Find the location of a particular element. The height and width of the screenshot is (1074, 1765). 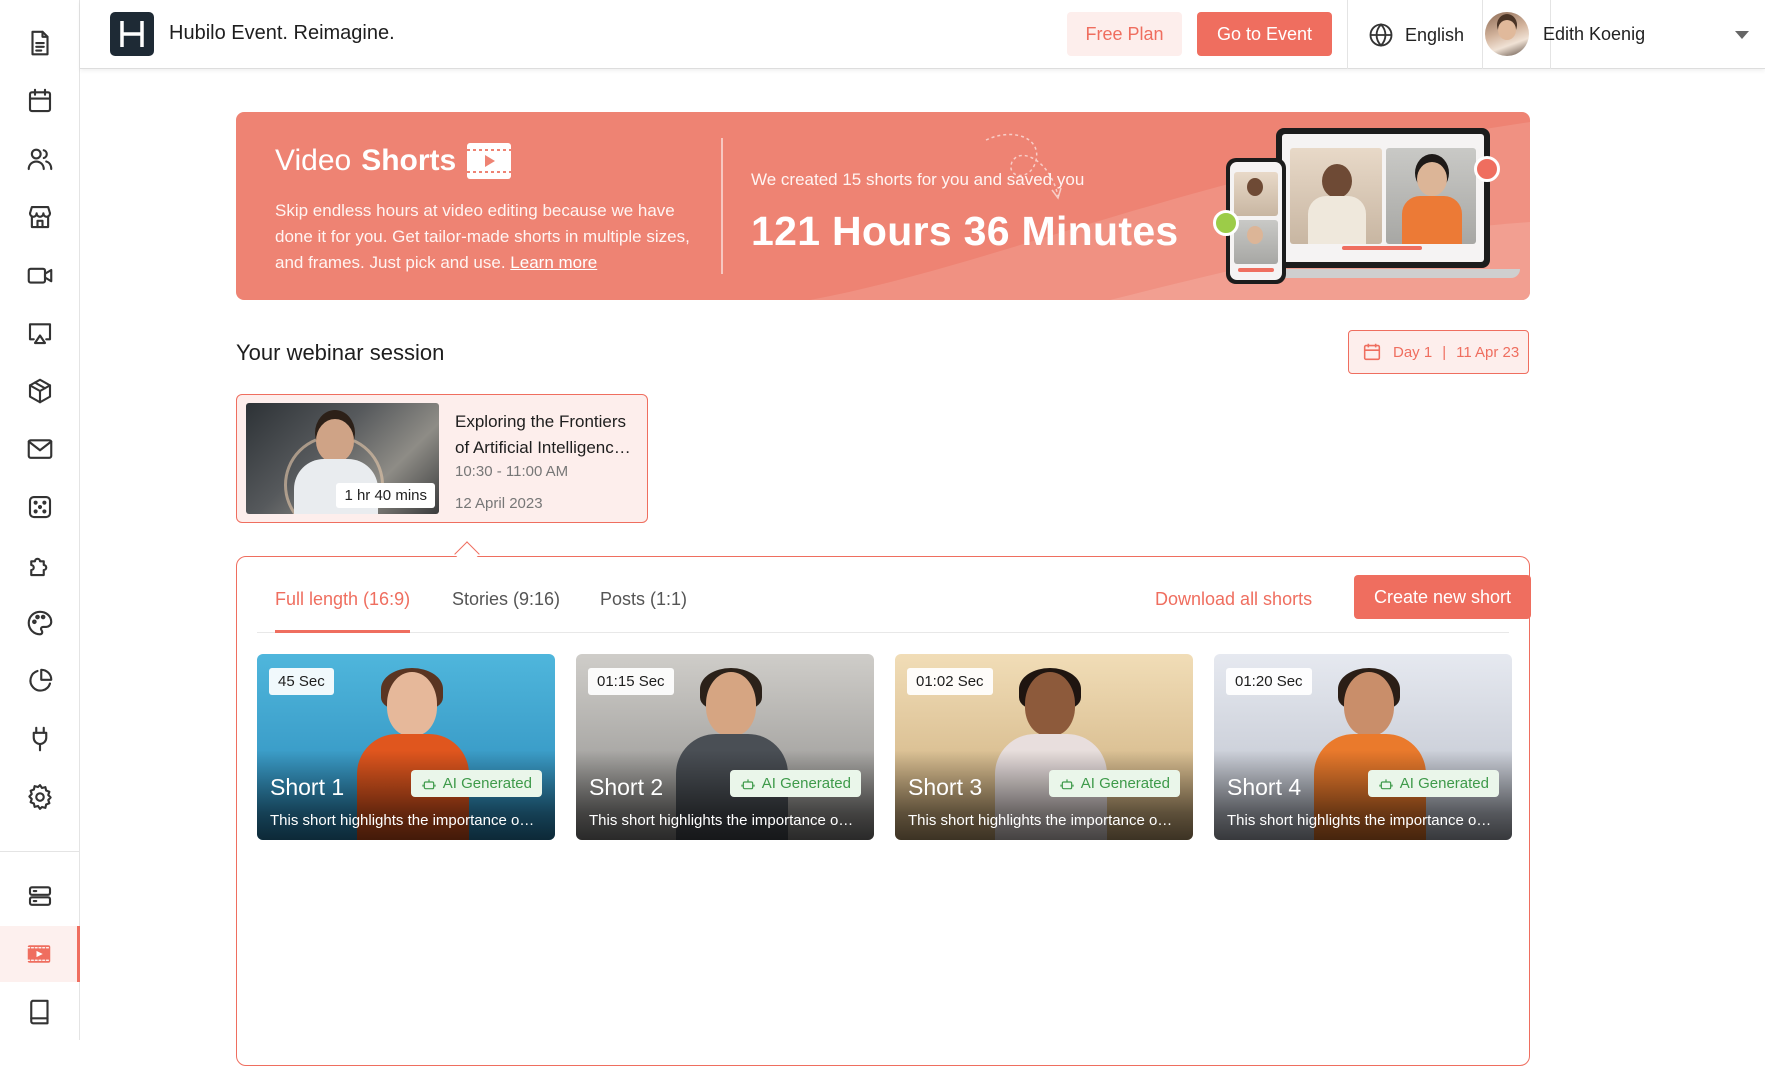

globe-icon is located at coordinates (1381, 35).